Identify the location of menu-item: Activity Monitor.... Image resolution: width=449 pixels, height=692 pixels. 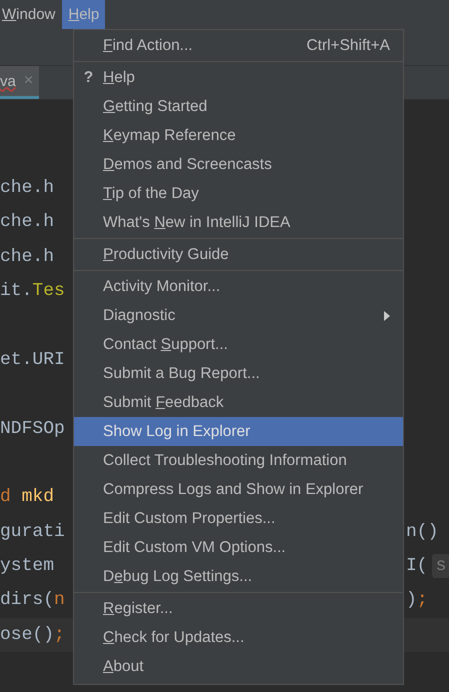
(238, 286).